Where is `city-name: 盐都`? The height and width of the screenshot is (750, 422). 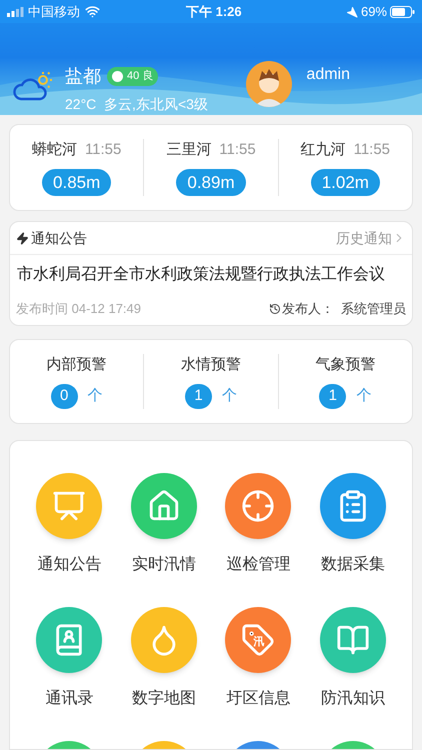
city-name: 盐都 is located at coordinates (83, 76).